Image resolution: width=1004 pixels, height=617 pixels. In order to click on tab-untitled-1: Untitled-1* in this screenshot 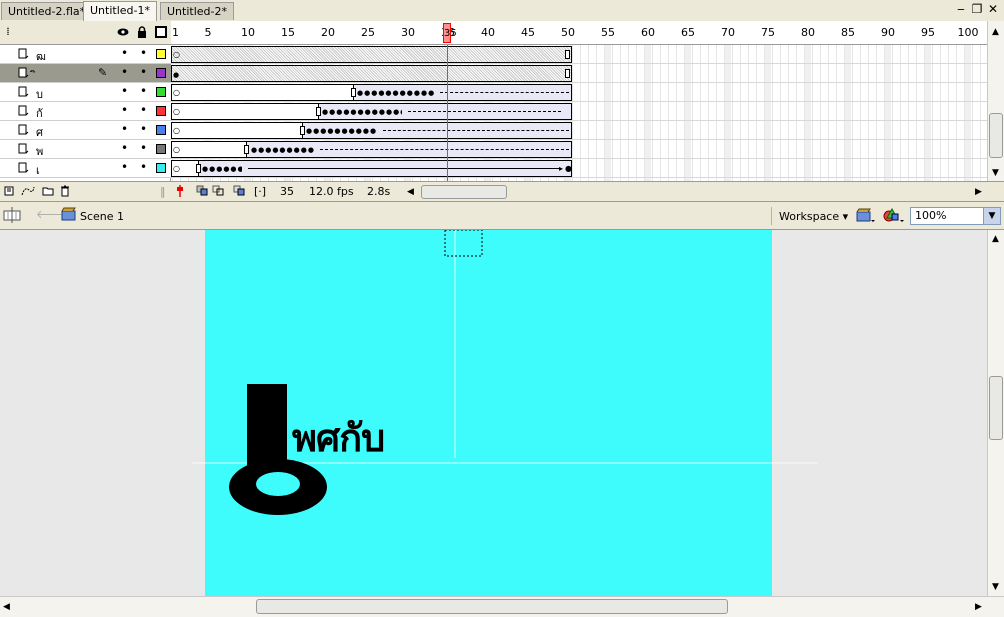, I will do `click(120, 11)`.